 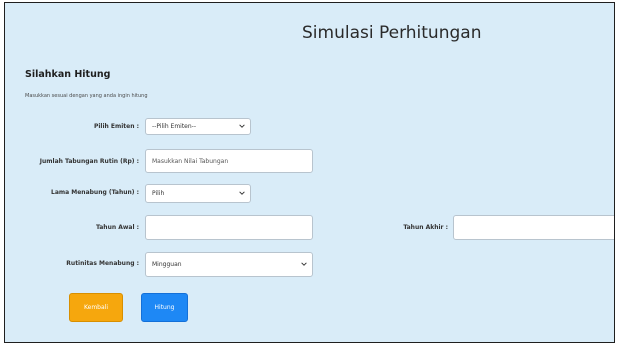 I want to click on rutinitas-select-value: Mingguan, so click(x=167, y=264).